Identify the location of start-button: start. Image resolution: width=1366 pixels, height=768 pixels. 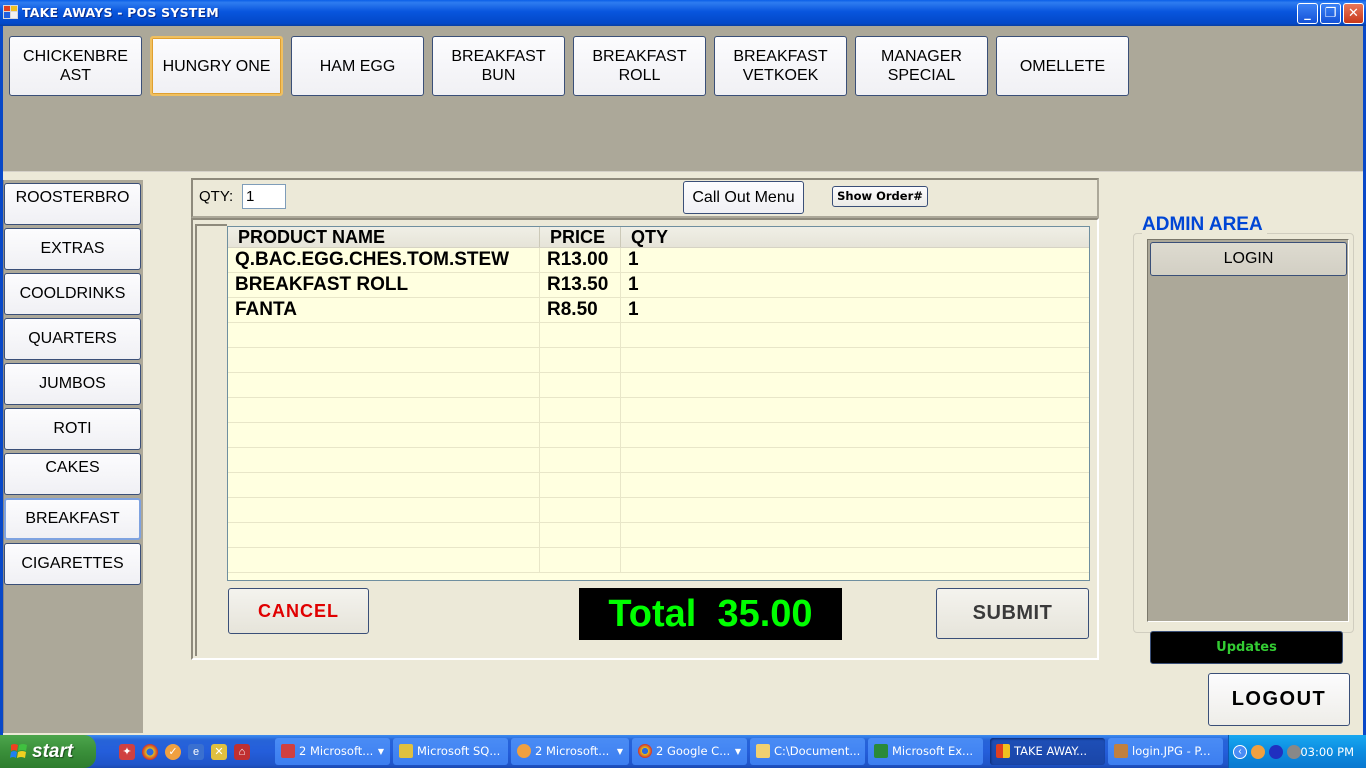
(48, 751).